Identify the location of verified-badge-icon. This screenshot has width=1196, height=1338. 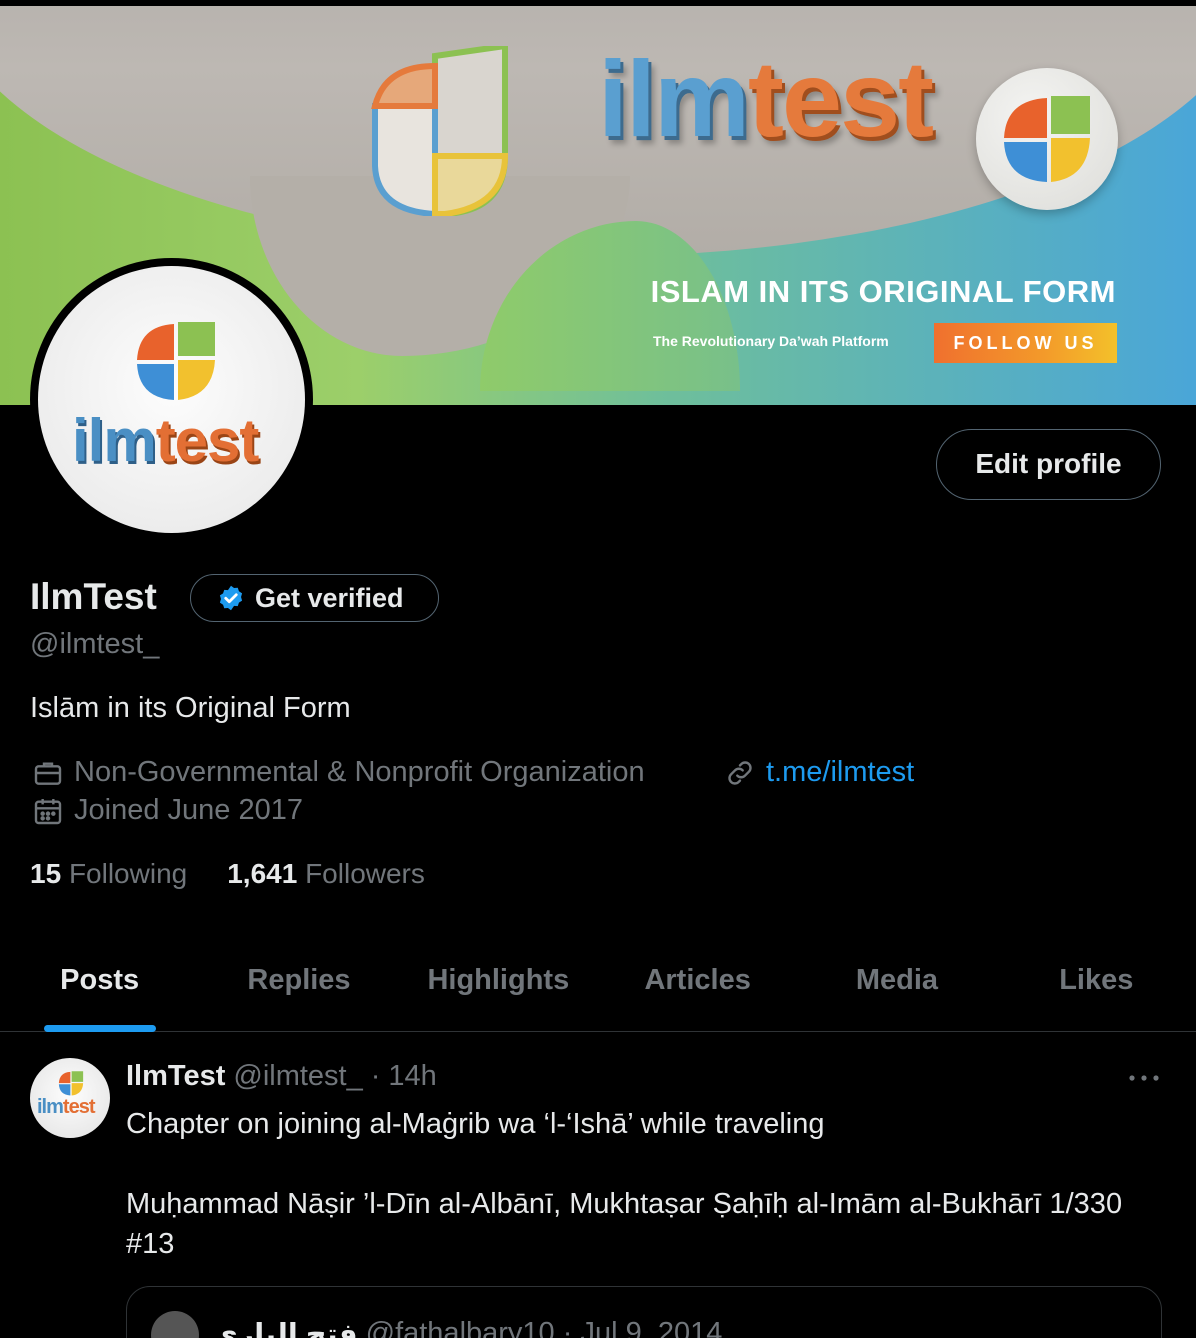
(231, 598).